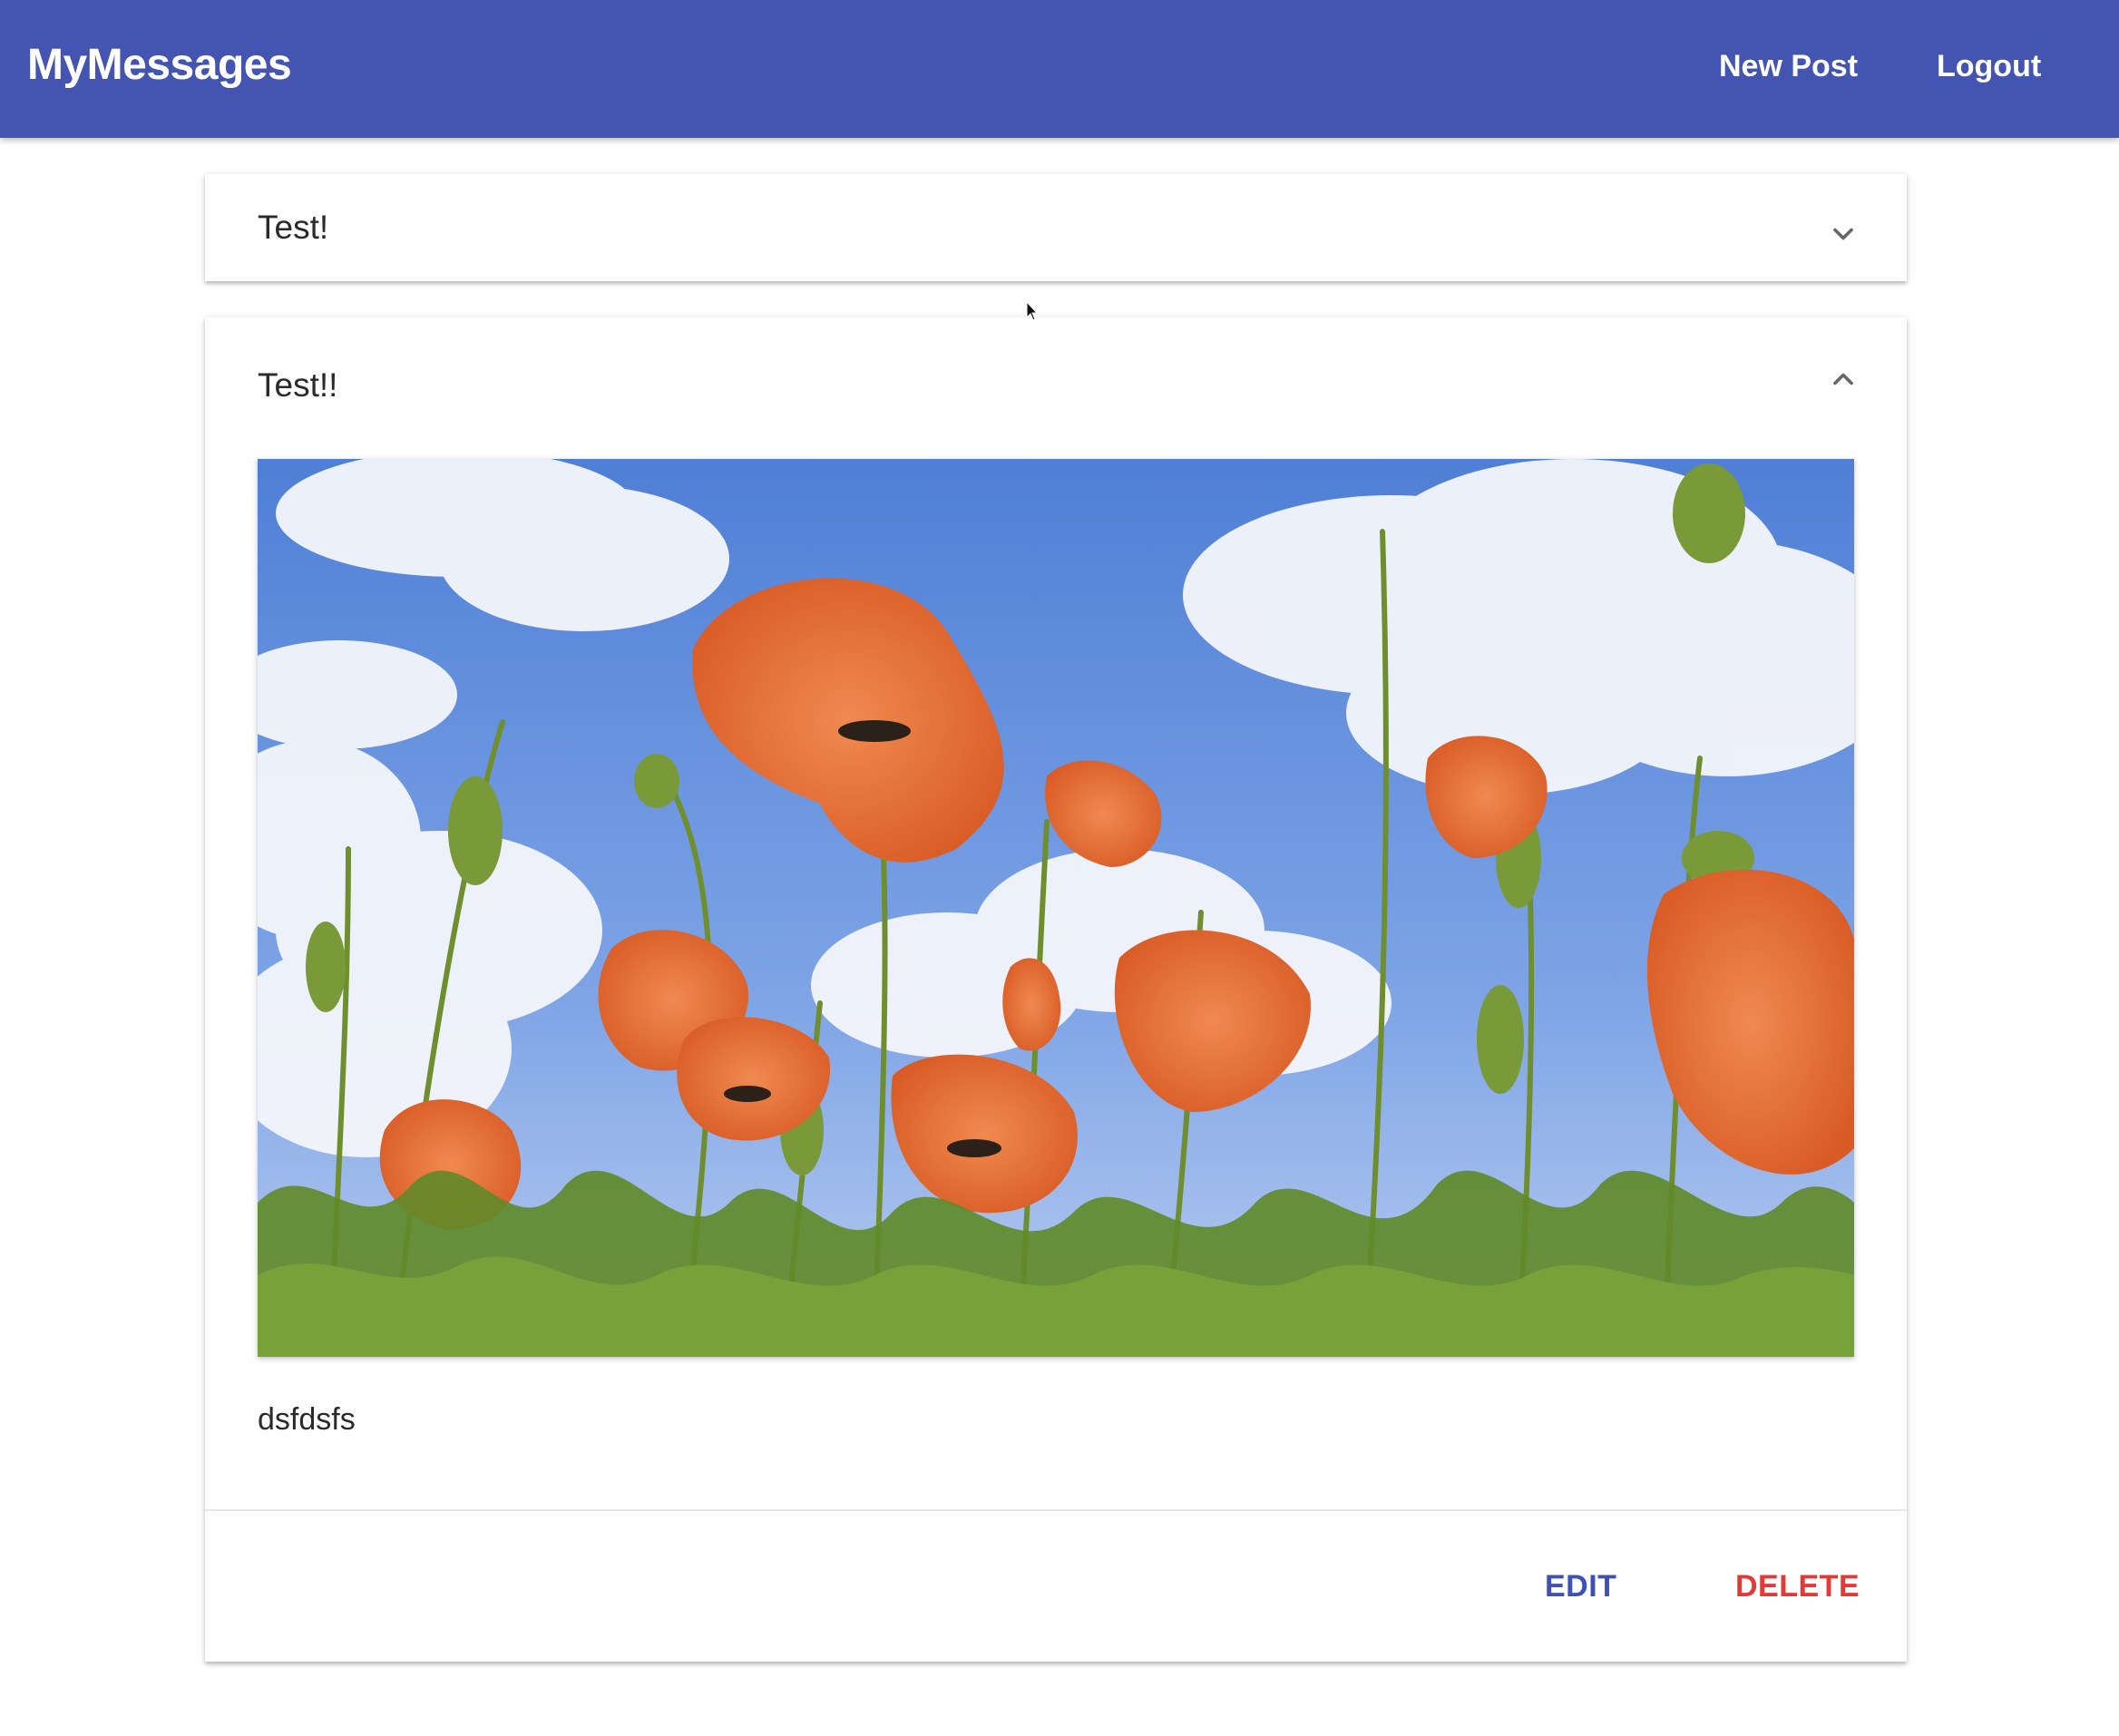 This screenshot has height=1736, width=2119. What do you see at coordinates (1843, 379) in the screenshot?
I see `chevron-up-icon` at bounding box center [1843, 379].